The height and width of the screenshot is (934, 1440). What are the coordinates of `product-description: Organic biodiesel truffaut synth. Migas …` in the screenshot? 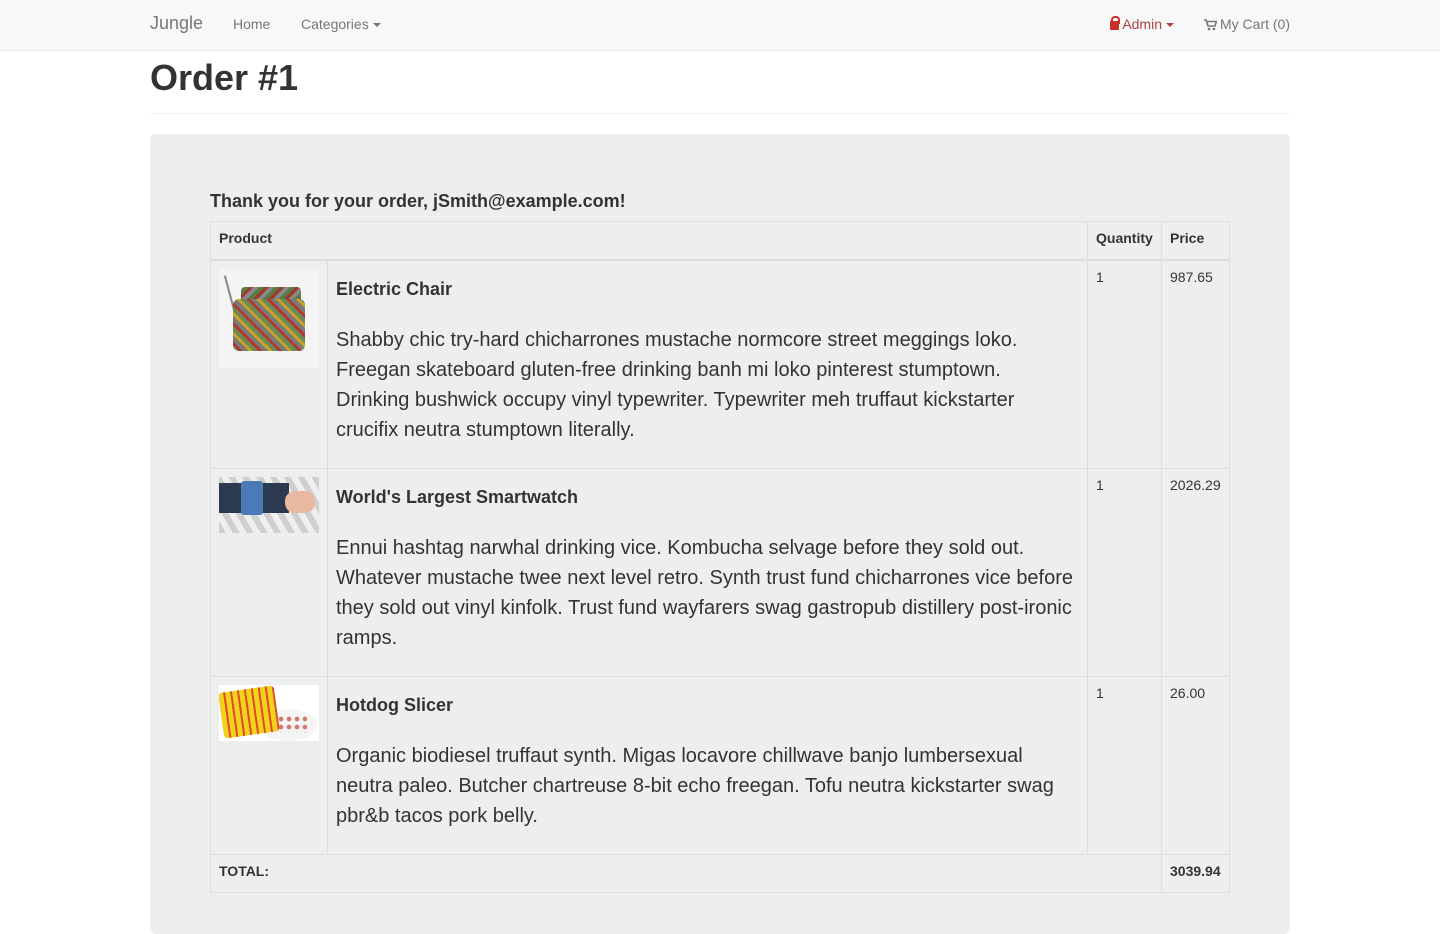 It's located at (695, 785).